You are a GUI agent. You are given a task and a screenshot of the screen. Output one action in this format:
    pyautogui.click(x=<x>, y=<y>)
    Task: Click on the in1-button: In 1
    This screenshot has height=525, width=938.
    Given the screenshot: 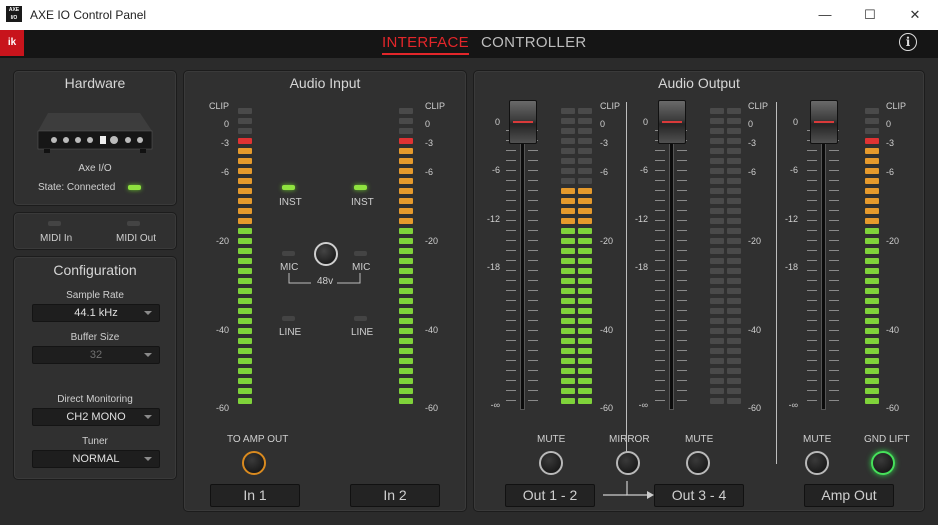 What is the action you would take?
    pyautogui.click(x=255, y=495)
    